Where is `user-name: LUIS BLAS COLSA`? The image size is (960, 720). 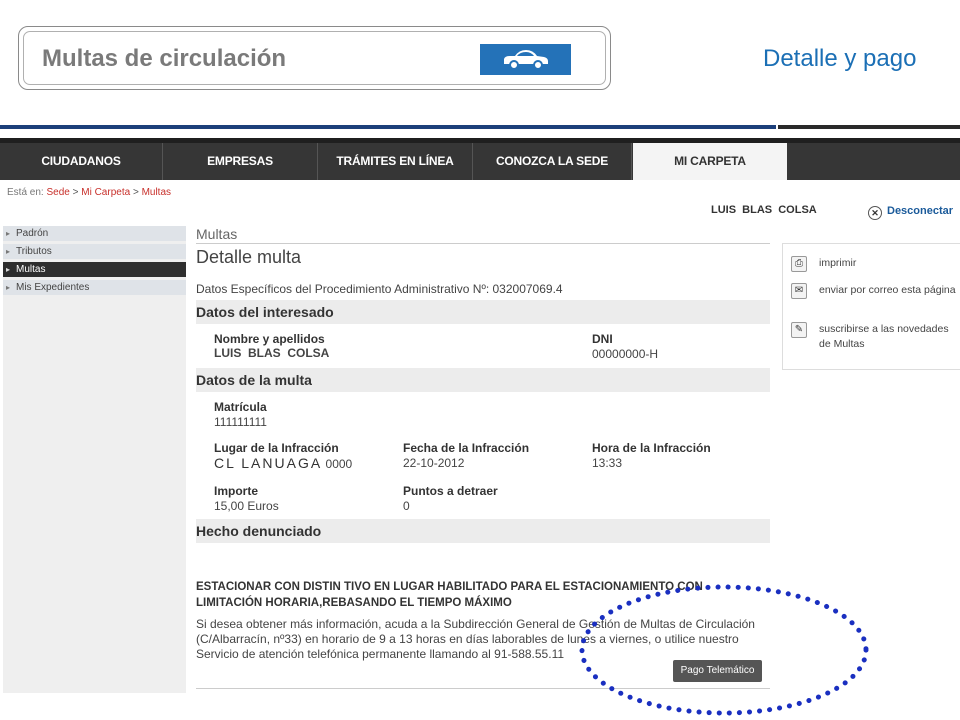
user-name: LUIS BLAS COLSA is located at coordinates (764, 210).